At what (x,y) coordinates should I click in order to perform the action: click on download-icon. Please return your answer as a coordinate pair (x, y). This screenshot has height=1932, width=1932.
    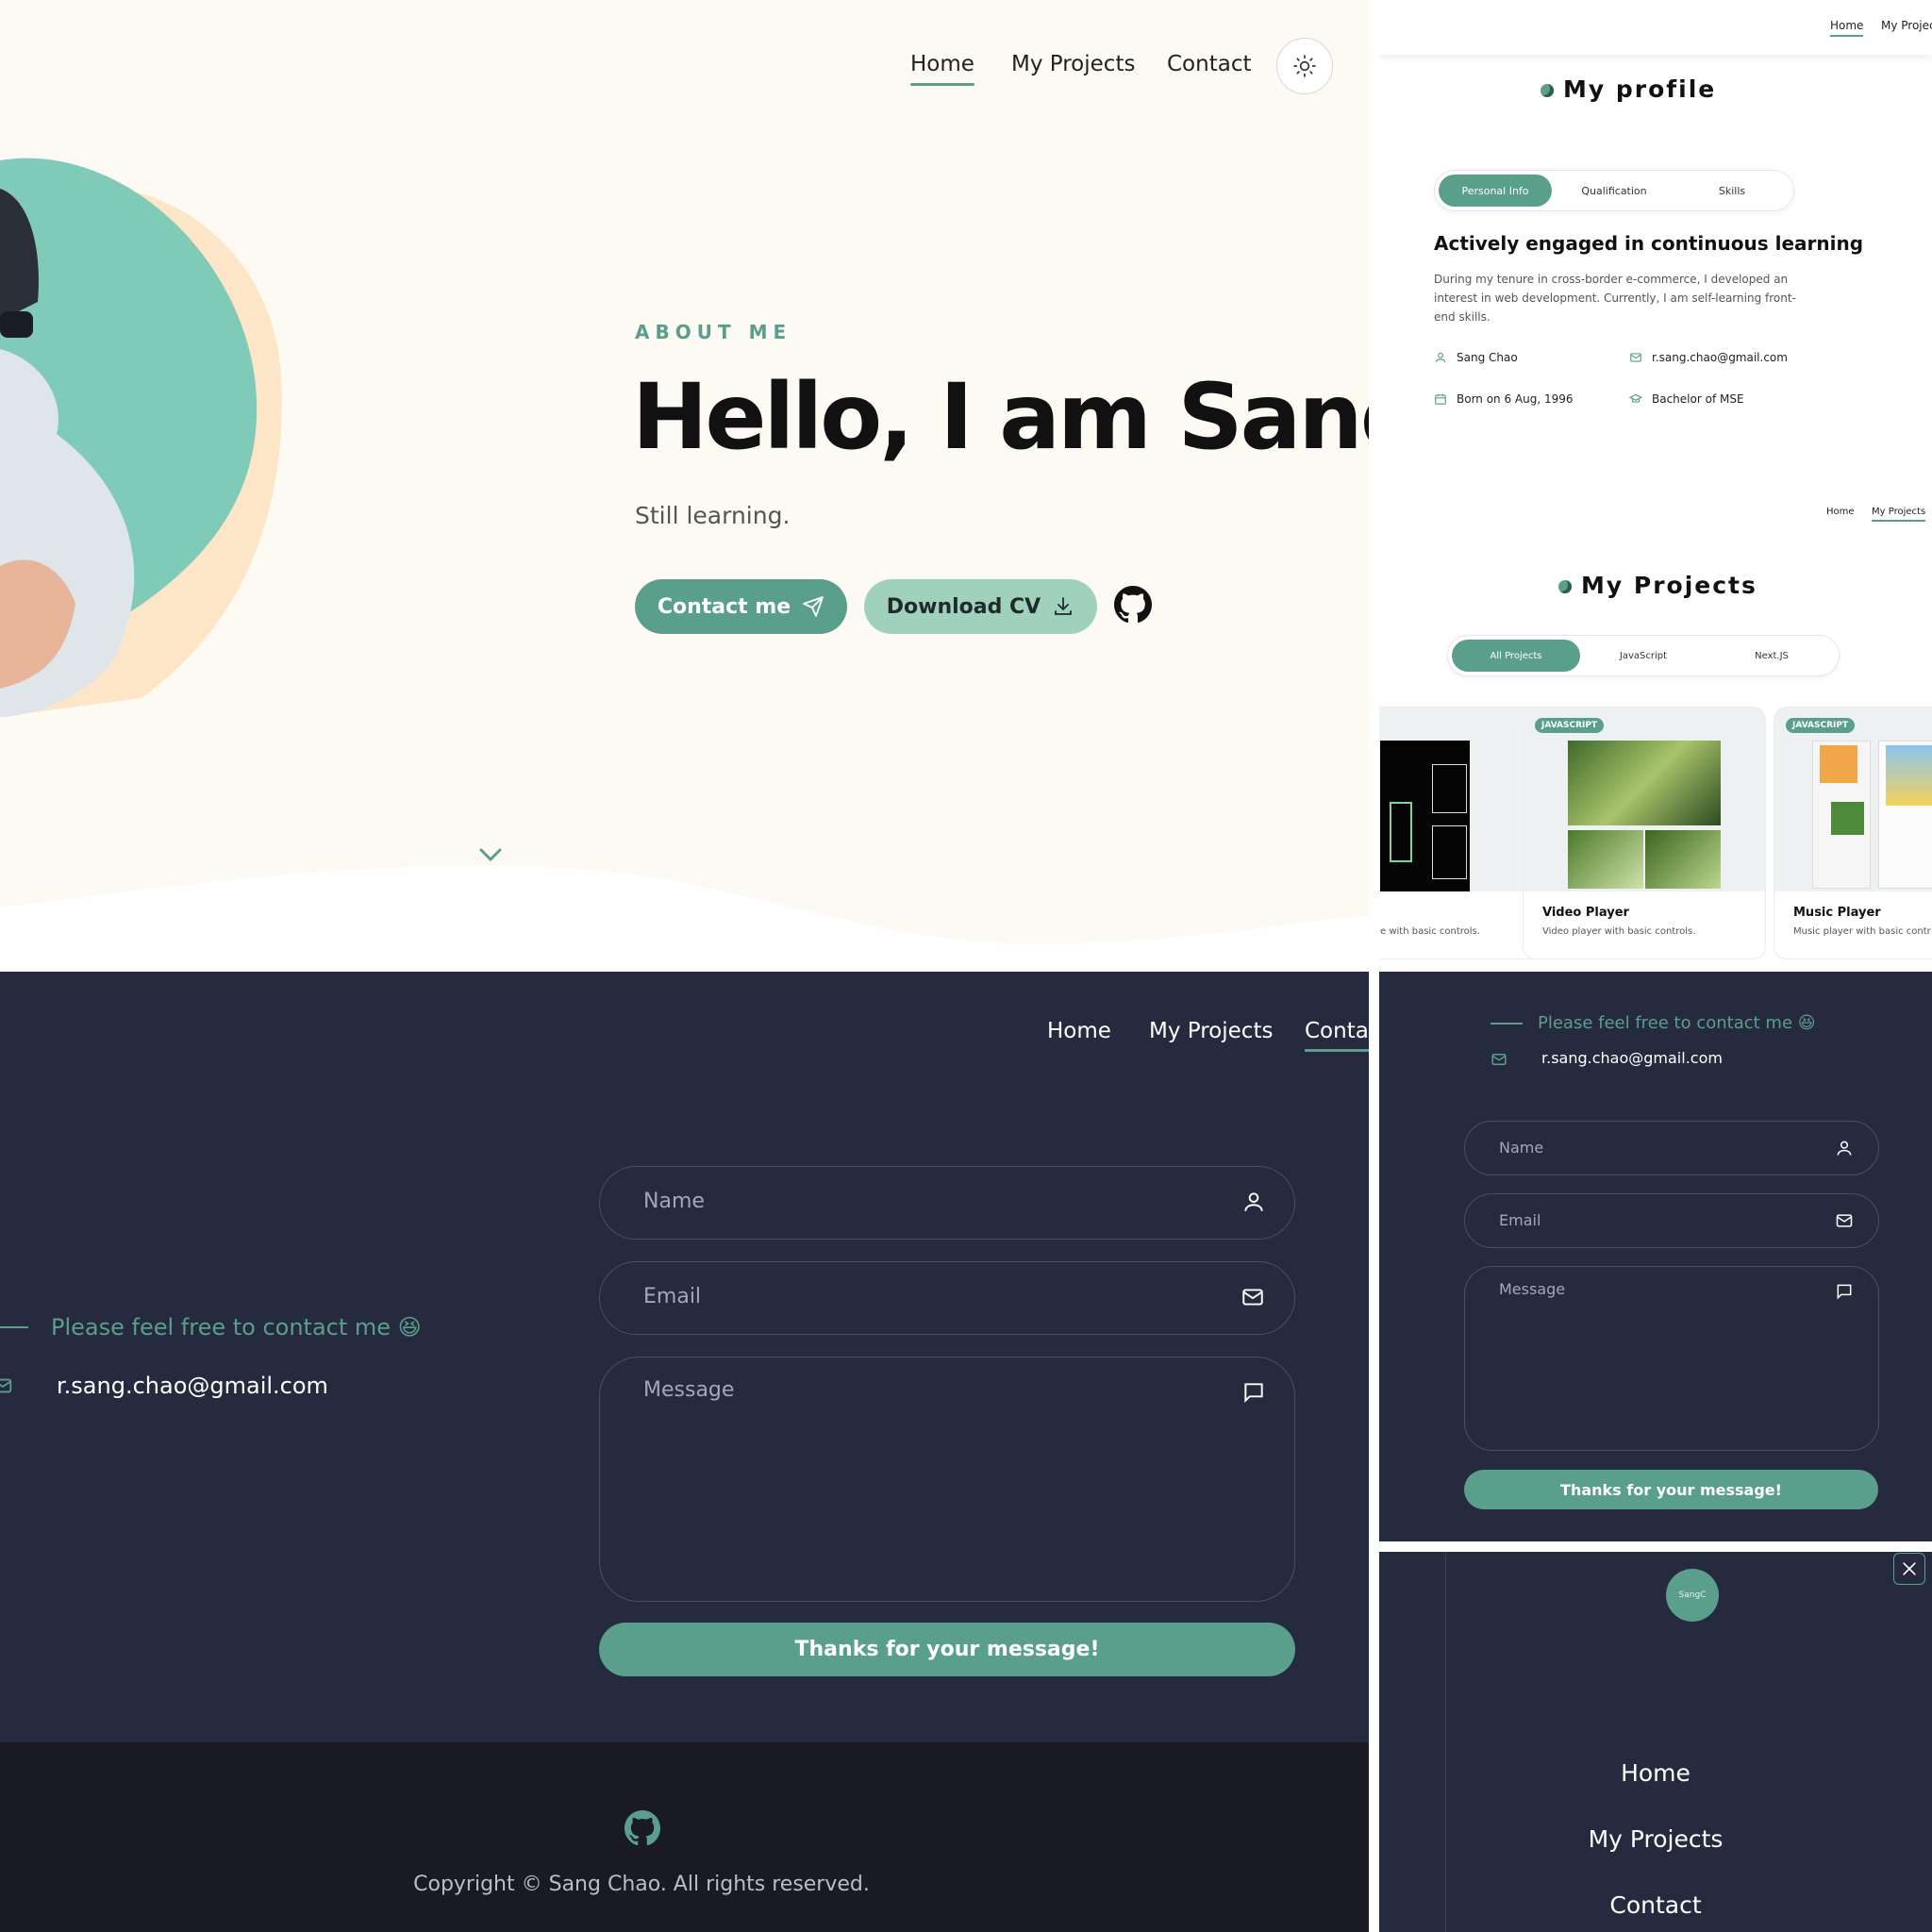
    Looking at the image, I should click on (1064, 606).